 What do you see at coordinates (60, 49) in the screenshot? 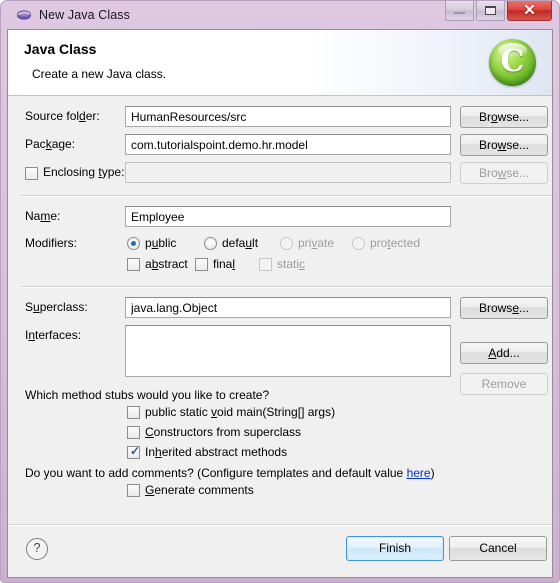
I see `page-title: Java Class` at bounding box center [60, 49].